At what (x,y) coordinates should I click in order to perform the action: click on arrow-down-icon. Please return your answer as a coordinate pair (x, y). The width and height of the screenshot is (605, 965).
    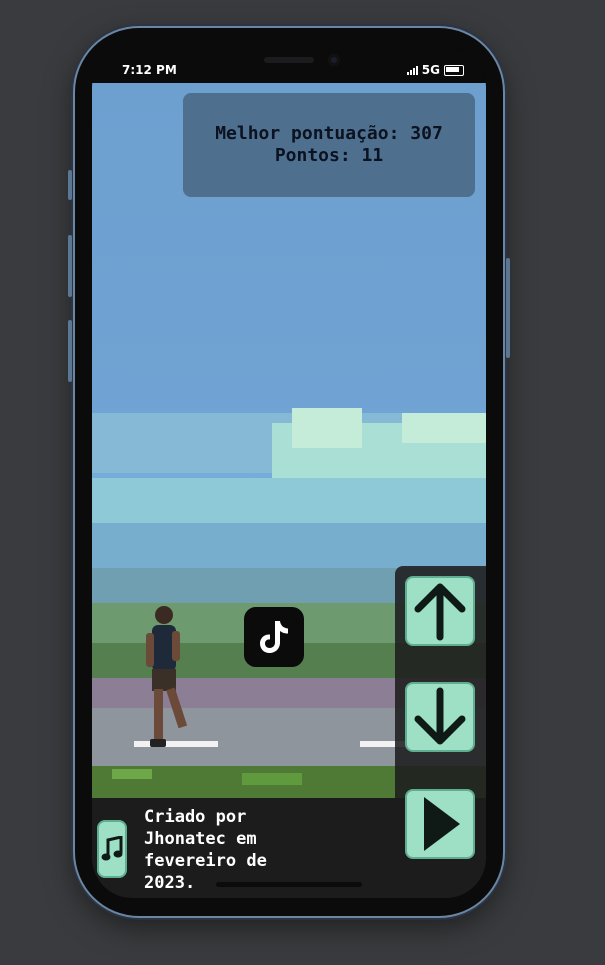
    Looking at the image, I should click on (440, 716).